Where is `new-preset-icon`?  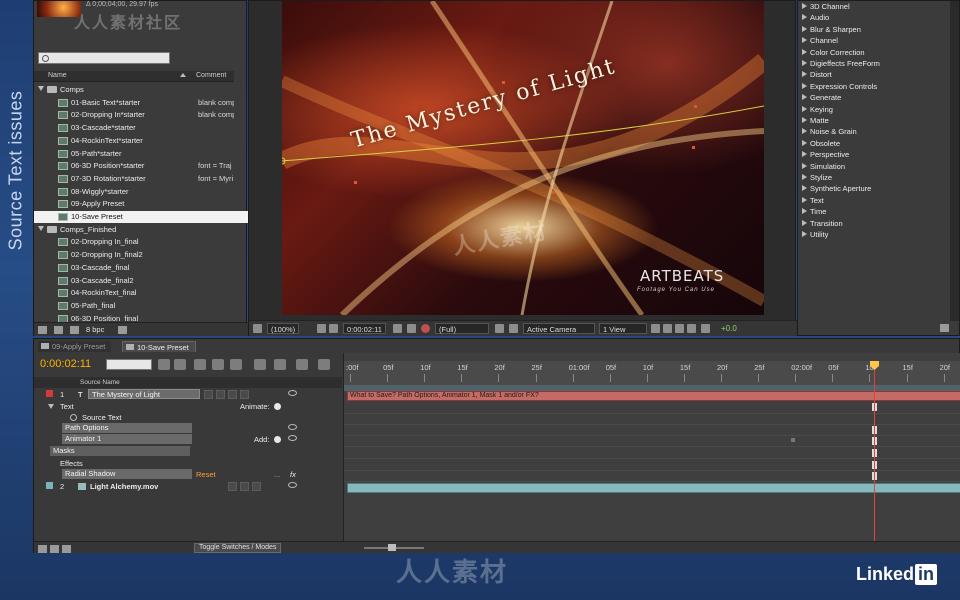
new-preset-icon is located at coordinates (944, 328).